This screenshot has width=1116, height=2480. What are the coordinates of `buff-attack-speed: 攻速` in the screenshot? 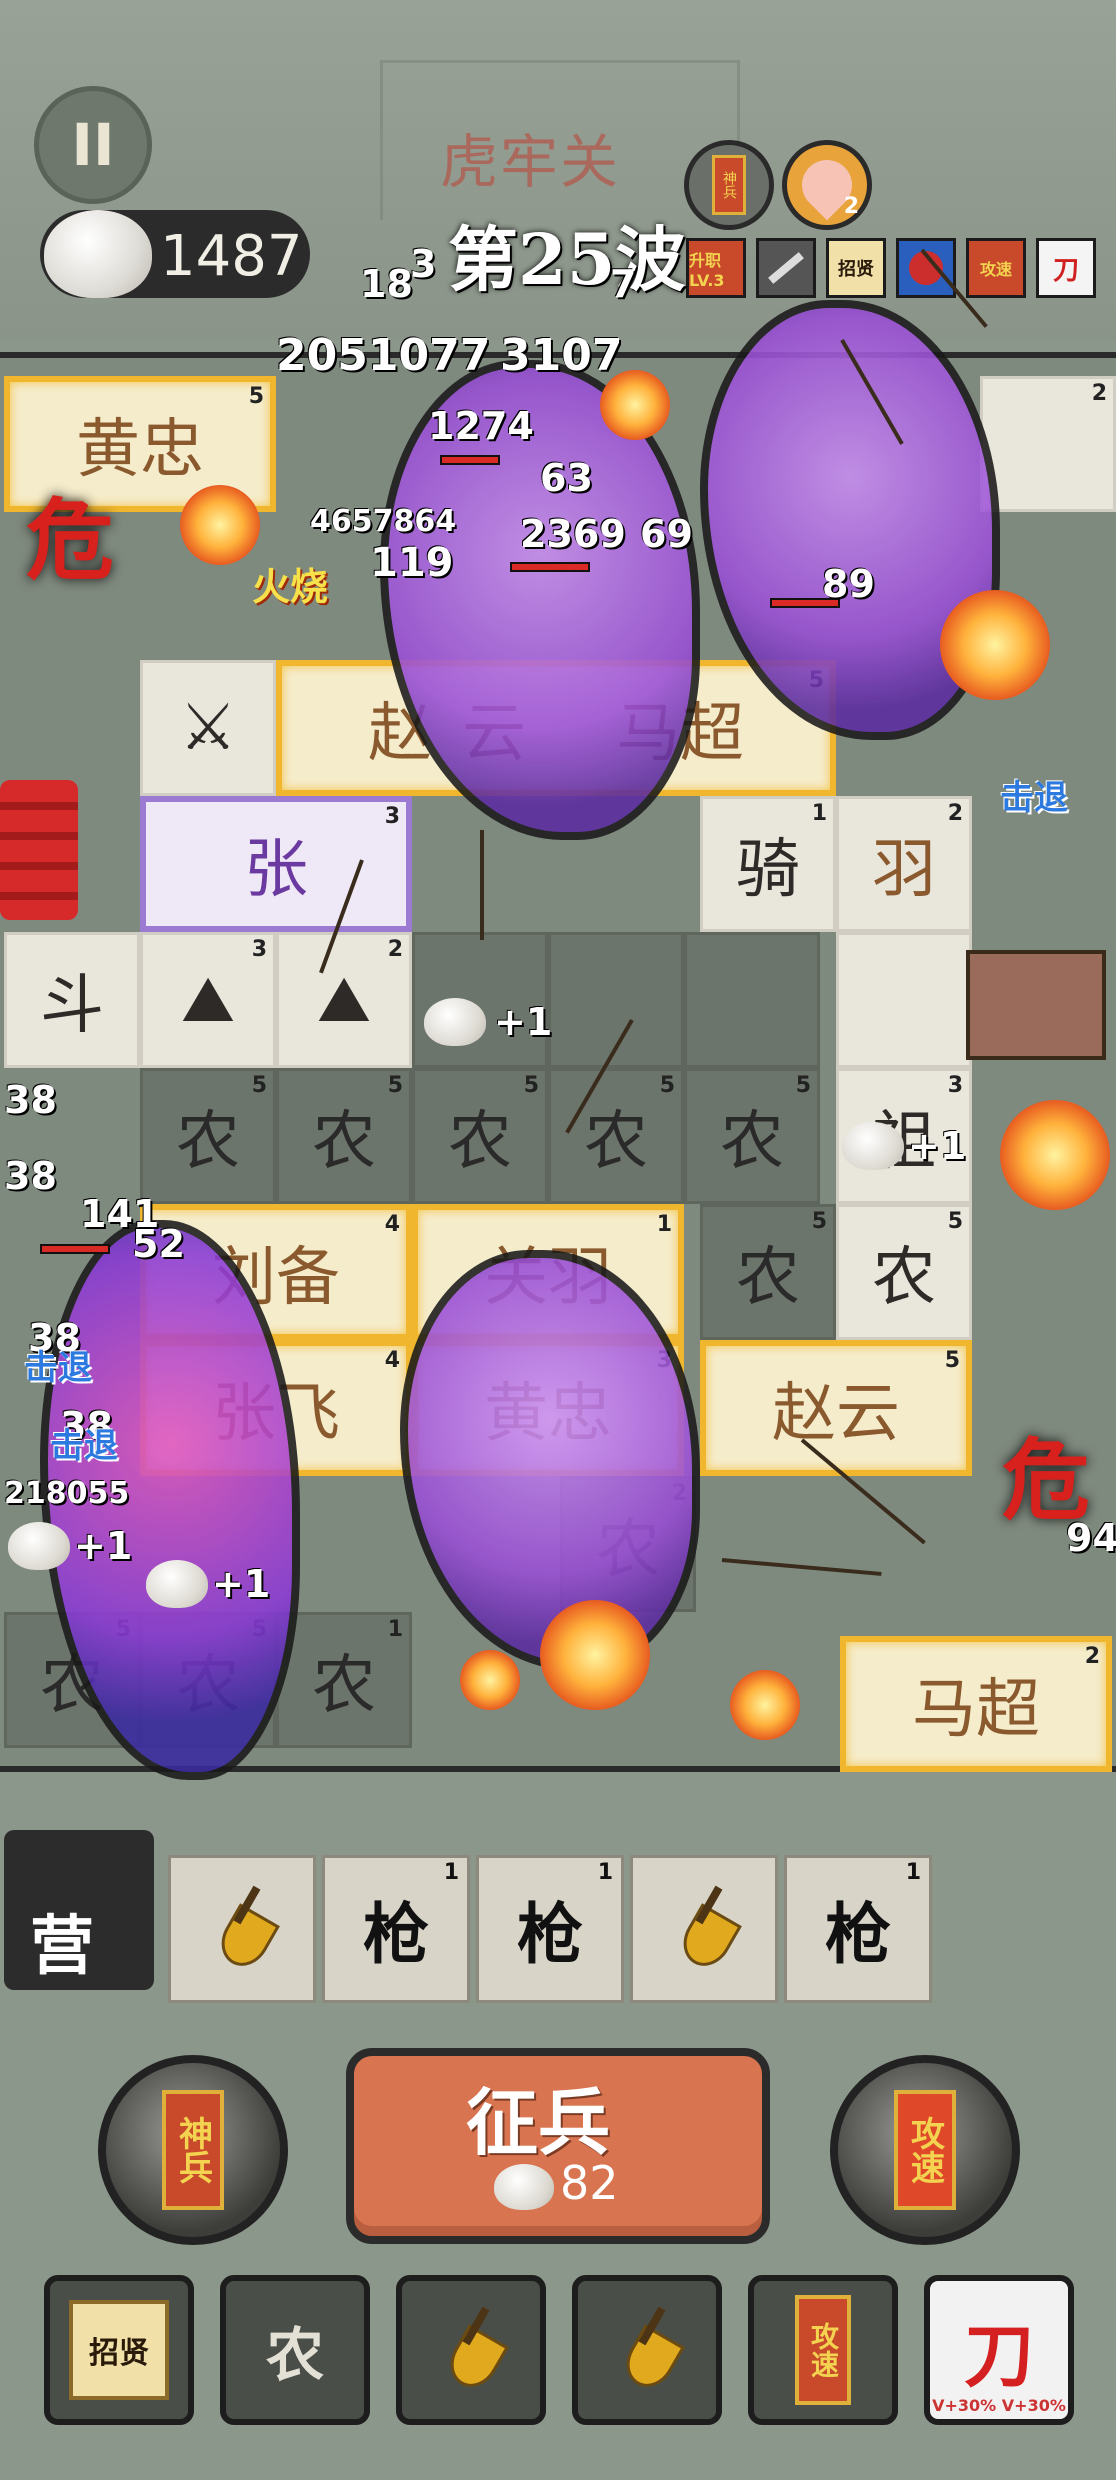 It's located at (996, 268).